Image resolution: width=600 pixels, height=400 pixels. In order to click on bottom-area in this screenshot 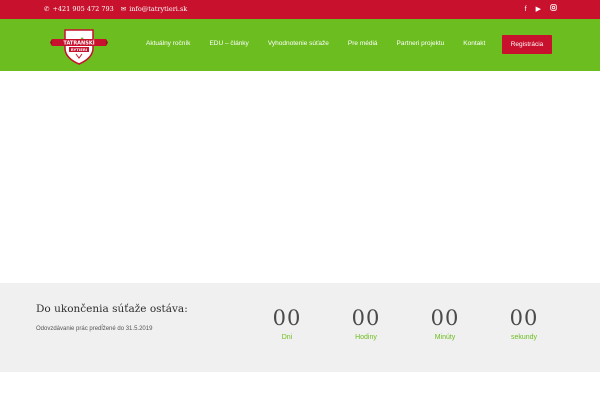, I will do `click(300, 386)`.